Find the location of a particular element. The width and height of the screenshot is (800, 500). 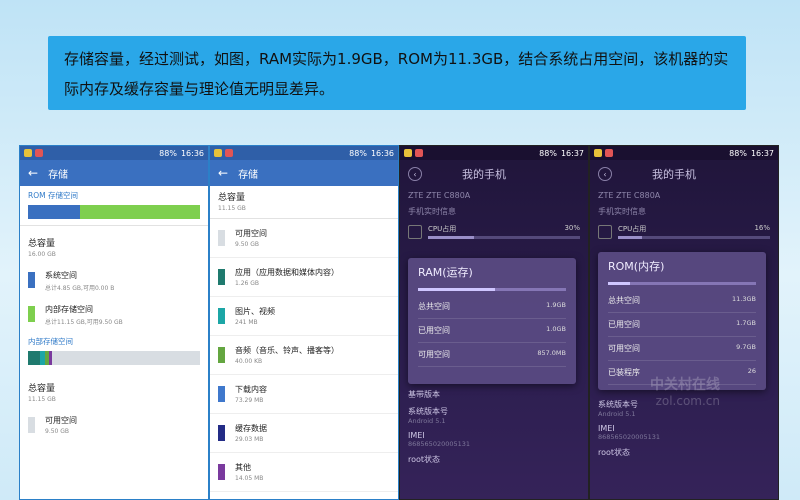

list-item: 可用空间 9.50 GB is located at coordinates (304, 238).